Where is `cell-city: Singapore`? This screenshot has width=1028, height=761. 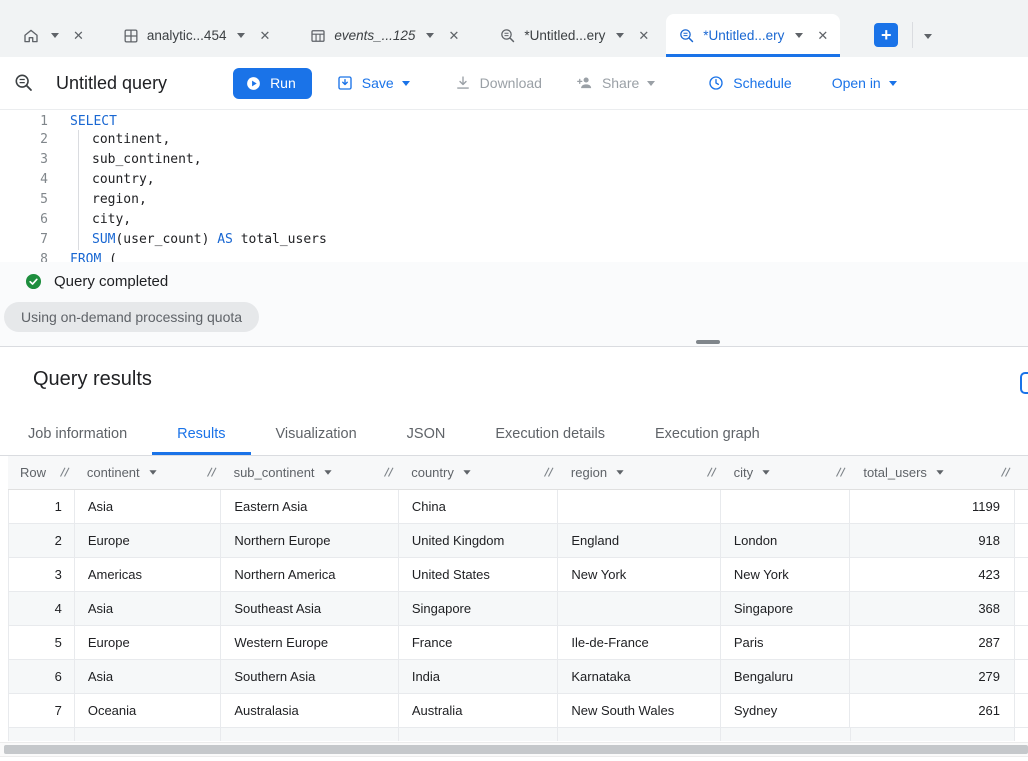 cell-city: Singapore is located at coordinates (786, 608).